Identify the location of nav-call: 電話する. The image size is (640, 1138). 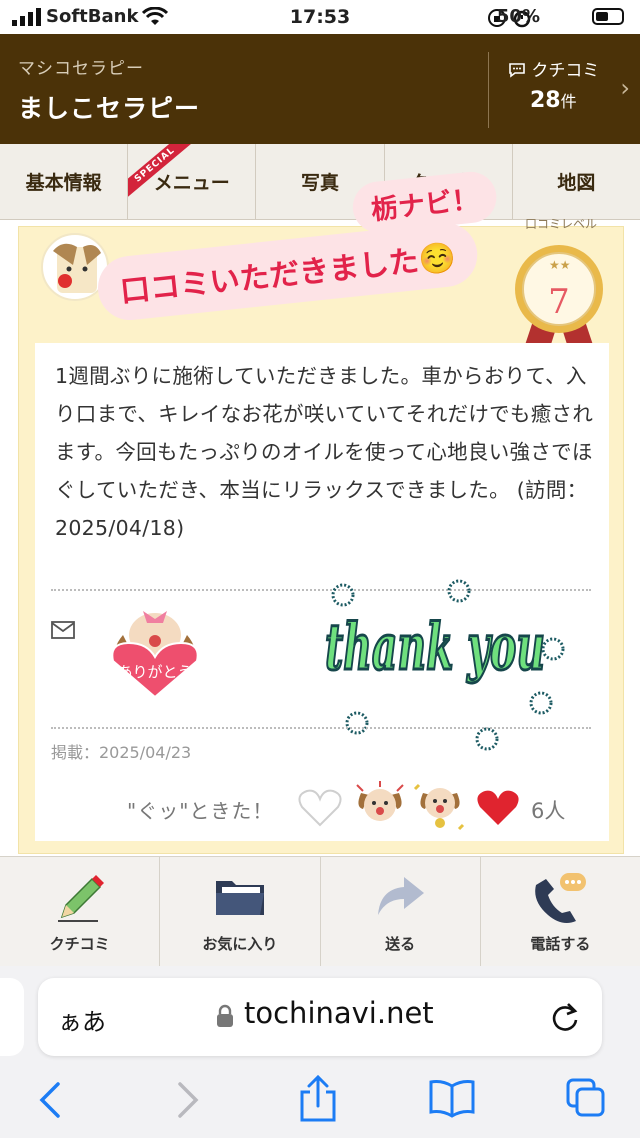
(560, 911).